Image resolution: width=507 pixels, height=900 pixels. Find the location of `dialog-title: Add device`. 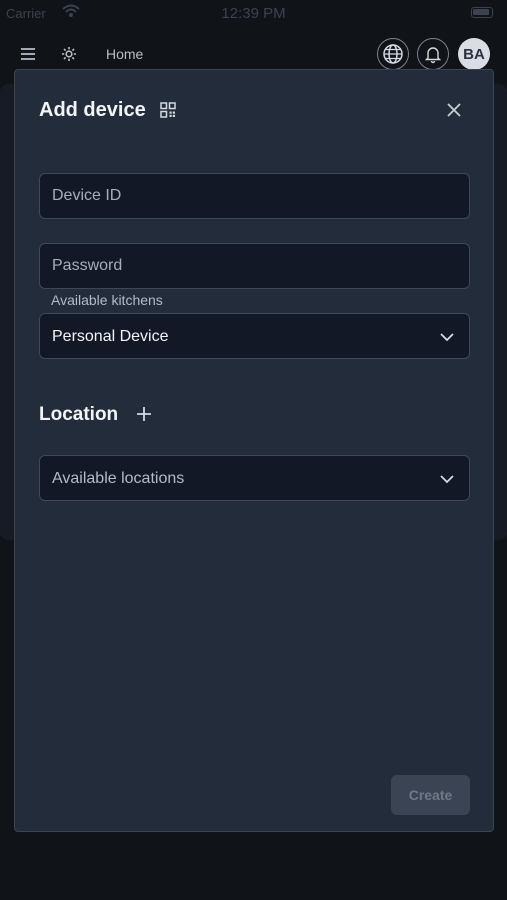

dialog-title: Add device is located at coordinates (92, 110).